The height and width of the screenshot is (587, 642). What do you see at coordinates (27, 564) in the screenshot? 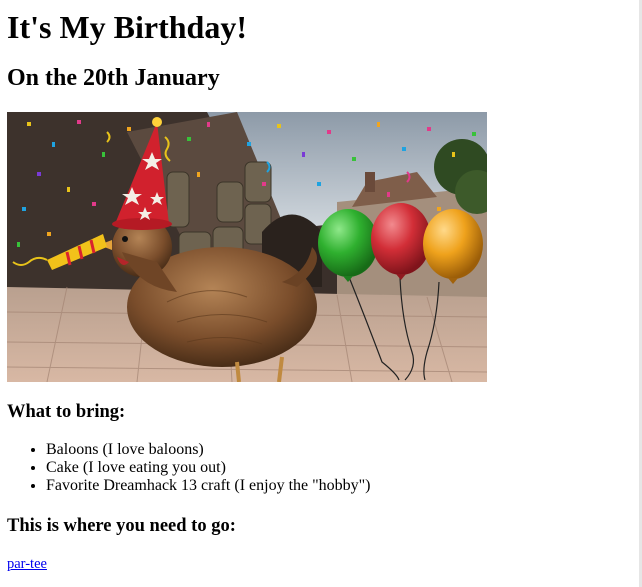
I see `party-location-link: par-tee` at bounding box center [27, 564].